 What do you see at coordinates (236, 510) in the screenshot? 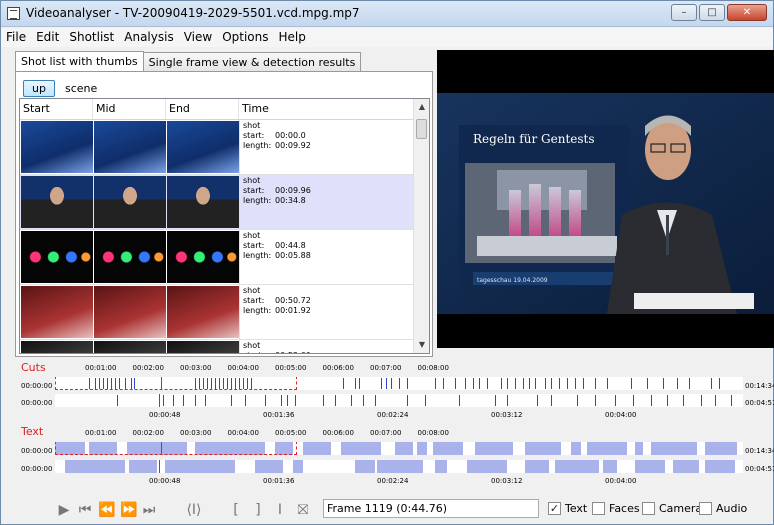
I see `mark-in-icon: [` at bounding box center [236, 510].